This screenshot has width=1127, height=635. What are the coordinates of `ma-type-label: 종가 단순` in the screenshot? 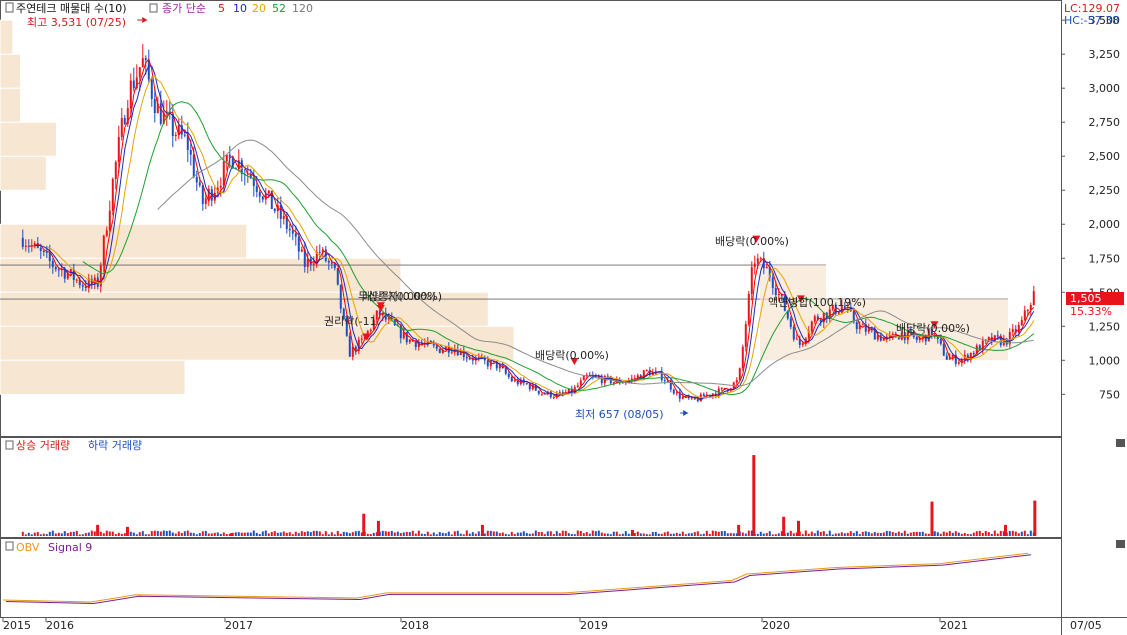 It's located at (184, 8).